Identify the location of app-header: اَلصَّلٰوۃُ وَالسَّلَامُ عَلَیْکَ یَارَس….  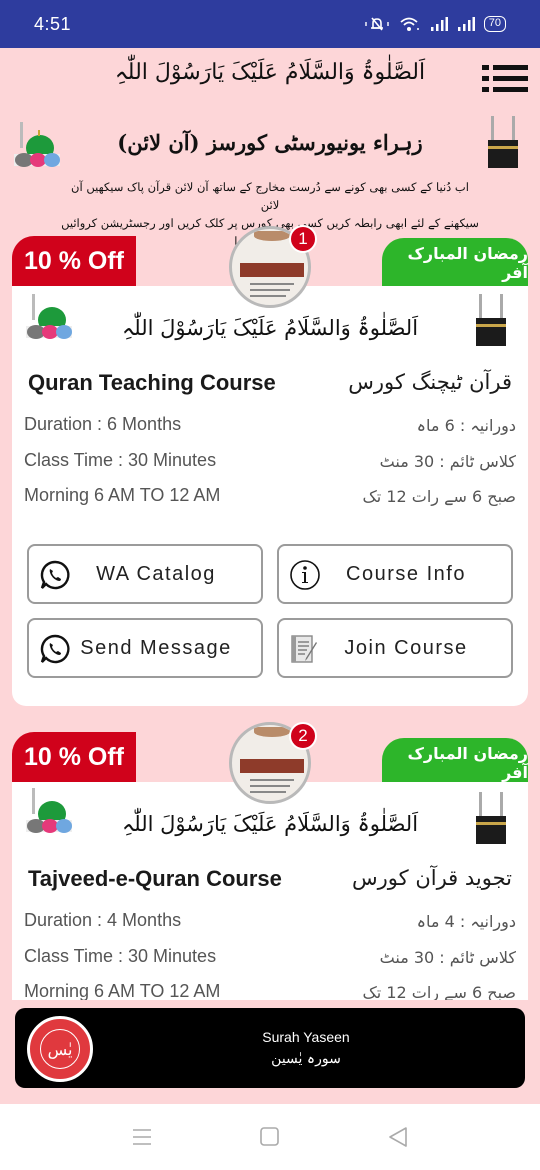
(270, 79).